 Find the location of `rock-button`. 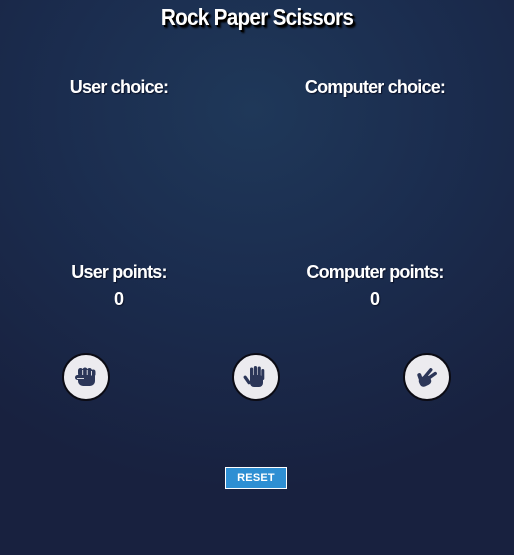

rock-button is located at coordinates (86, 377).